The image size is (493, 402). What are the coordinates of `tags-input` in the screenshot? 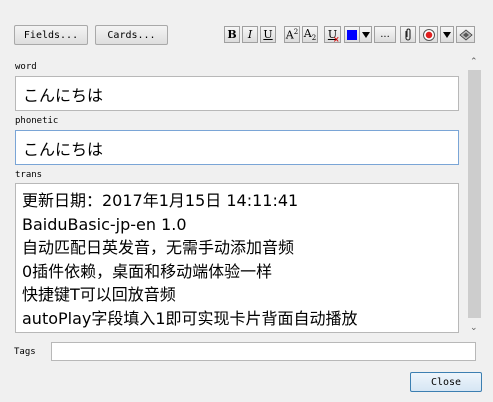 It's located at (263, 351).